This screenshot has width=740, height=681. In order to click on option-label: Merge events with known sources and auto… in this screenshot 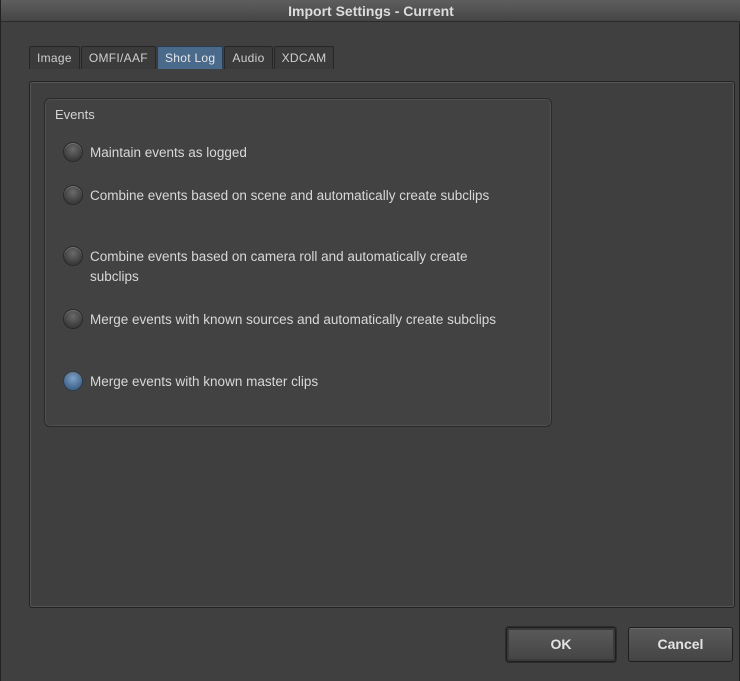, I will do `click(293, 319)`.